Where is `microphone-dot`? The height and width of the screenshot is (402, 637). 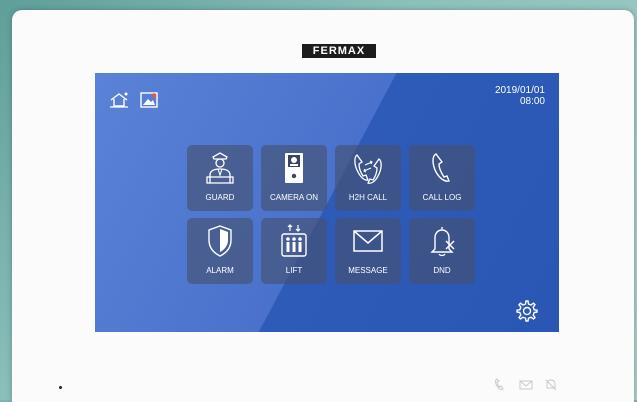 microphone-dot is located at coordinates (60, 387).